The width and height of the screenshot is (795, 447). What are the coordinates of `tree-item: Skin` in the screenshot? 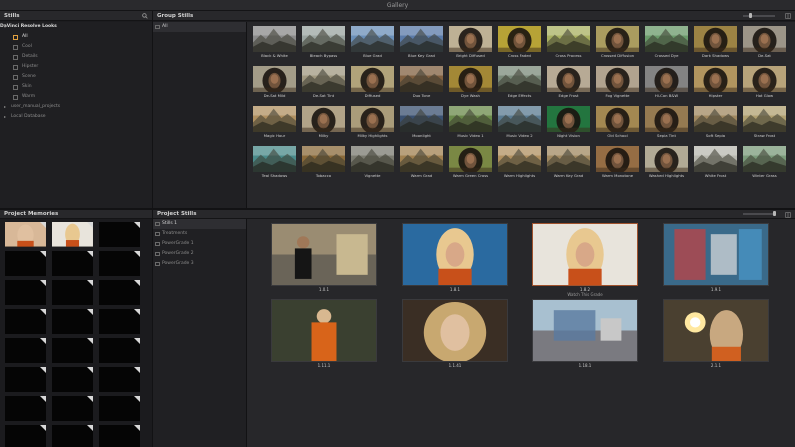 It's located at (76, 87).